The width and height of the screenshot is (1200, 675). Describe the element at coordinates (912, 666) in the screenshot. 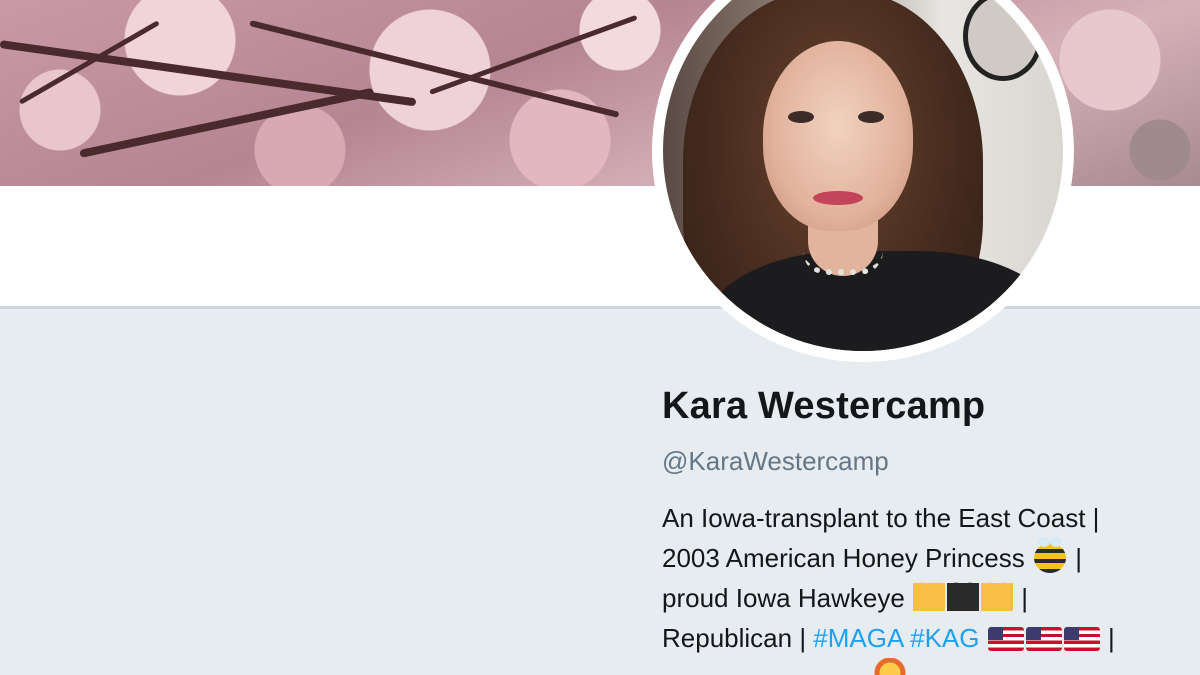

I see `bio-line-cutoff` at that location.